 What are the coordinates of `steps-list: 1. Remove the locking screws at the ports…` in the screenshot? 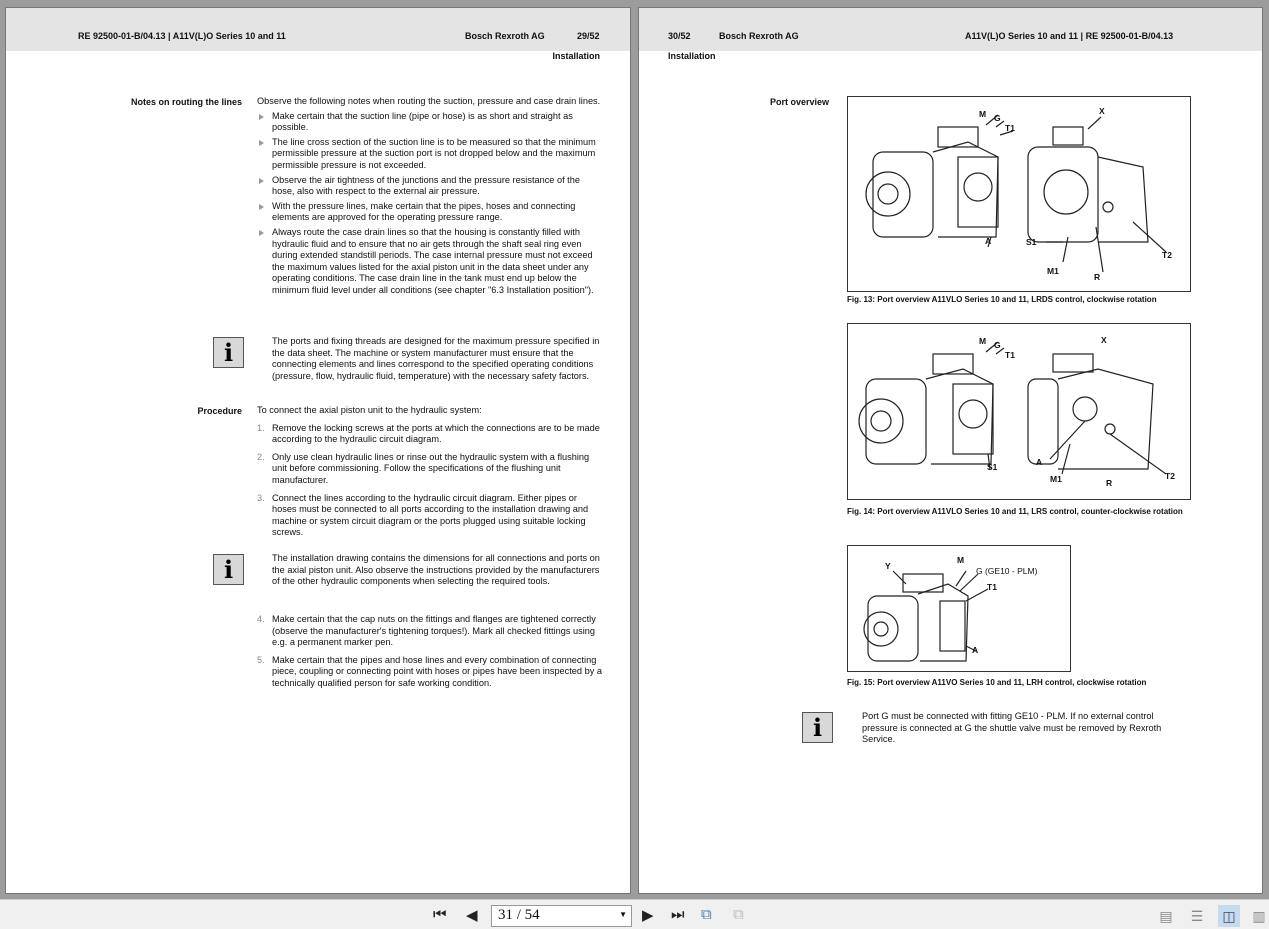 It's located at (429, 481).